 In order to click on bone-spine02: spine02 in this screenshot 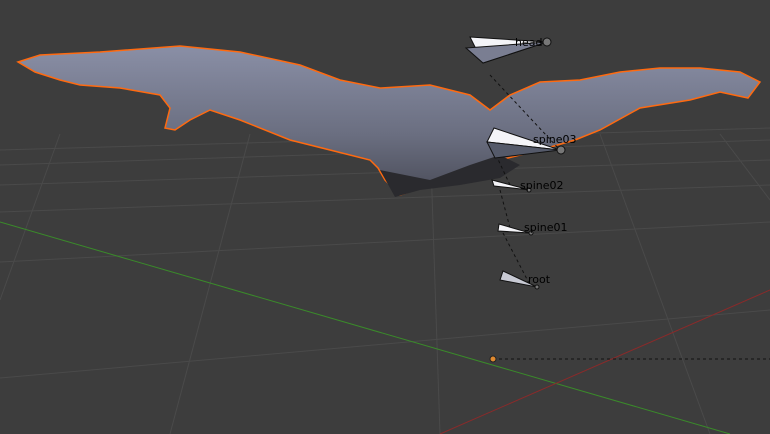, I will do `click(527, 186)`.